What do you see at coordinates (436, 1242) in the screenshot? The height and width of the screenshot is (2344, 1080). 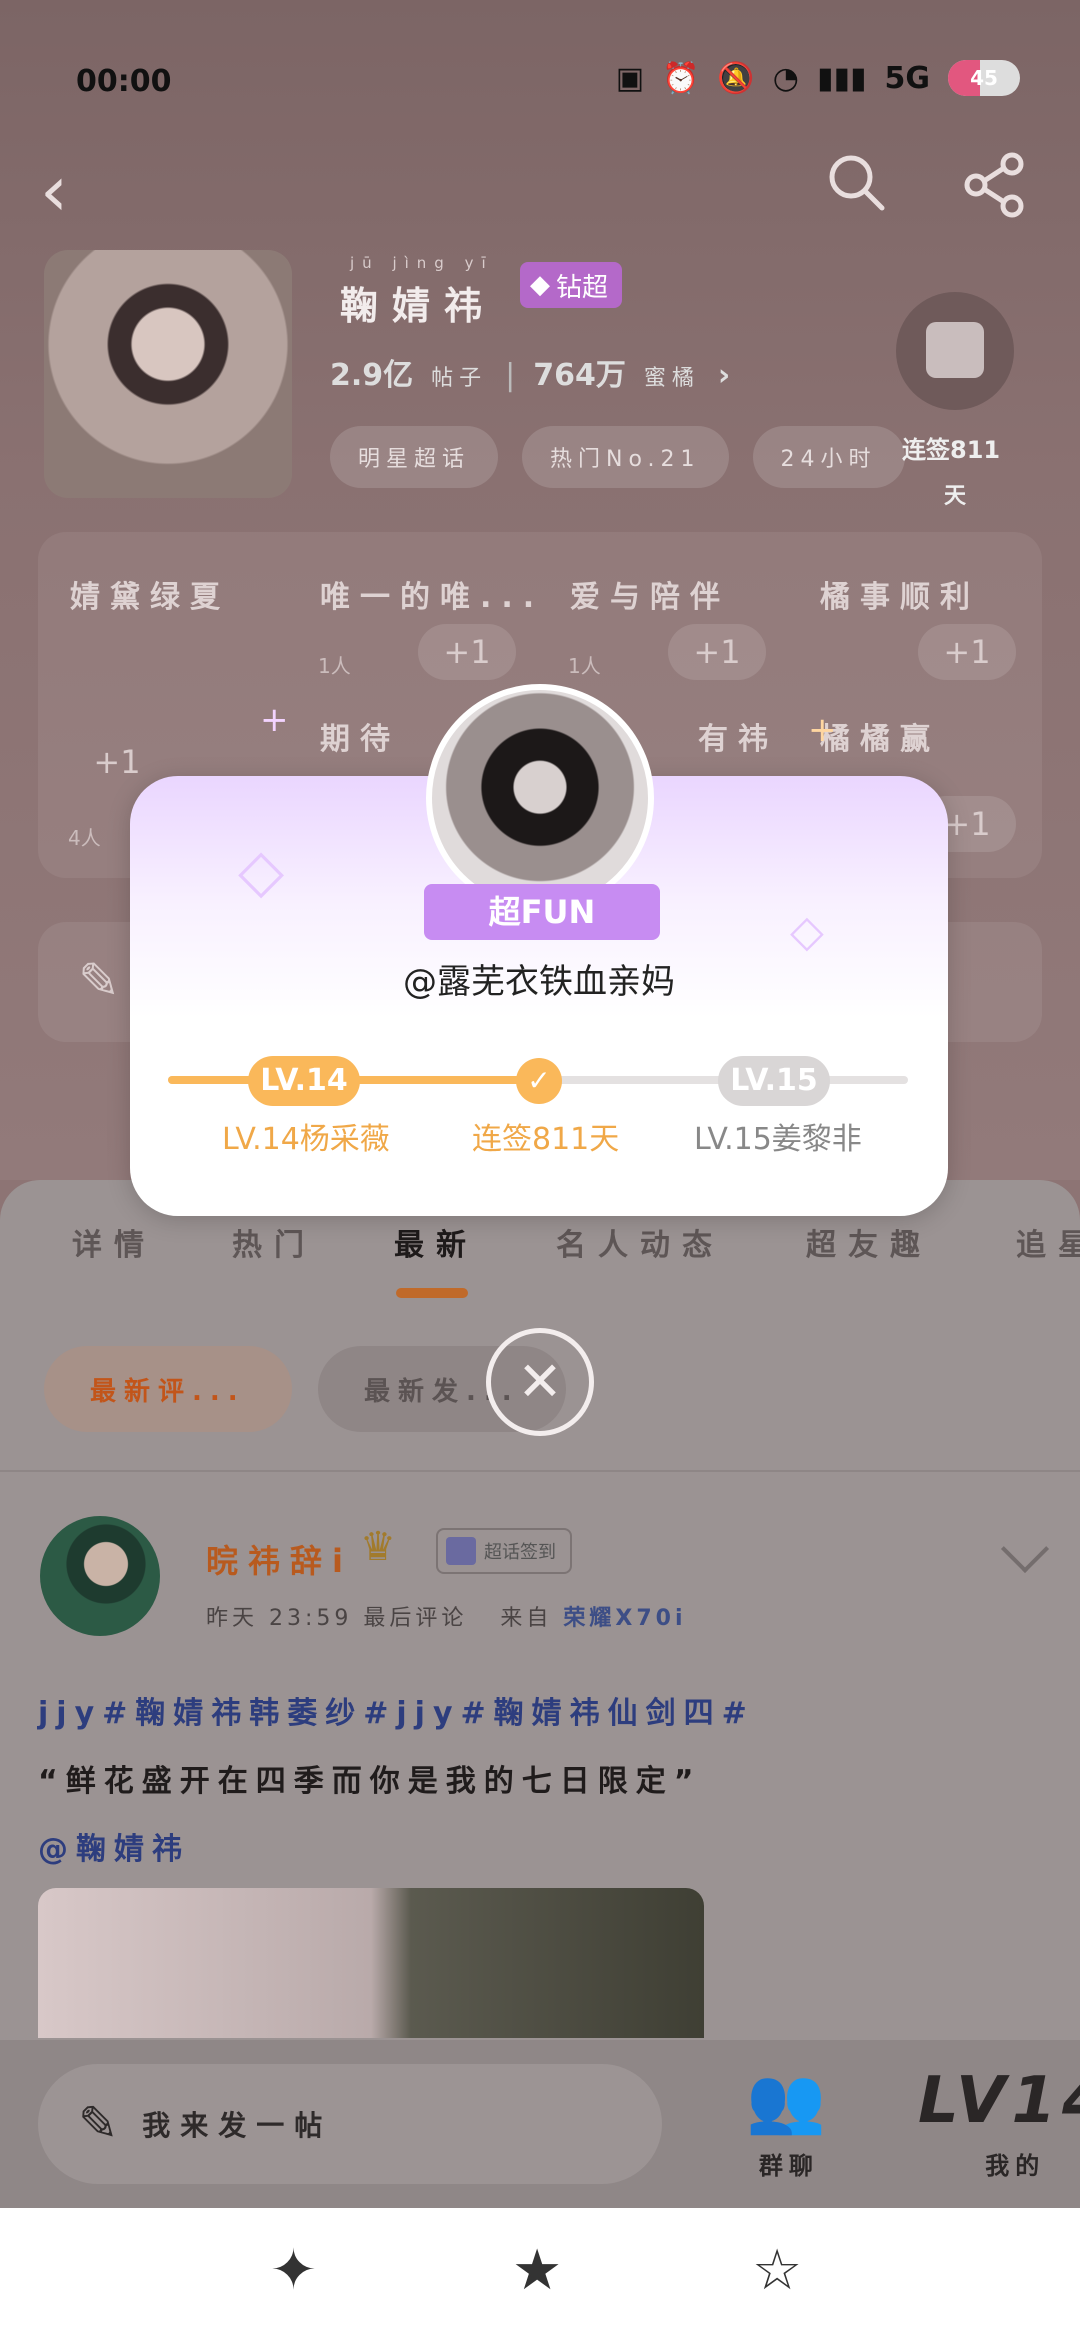 I see `tab-latest: 最新` at bounding box center [436, 1242].